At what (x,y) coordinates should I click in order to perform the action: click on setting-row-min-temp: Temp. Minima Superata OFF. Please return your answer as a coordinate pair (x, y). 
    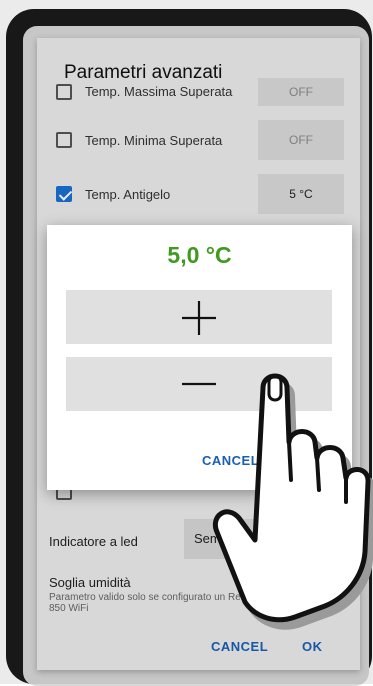
    Looking at the image, I should click on (198, 140).